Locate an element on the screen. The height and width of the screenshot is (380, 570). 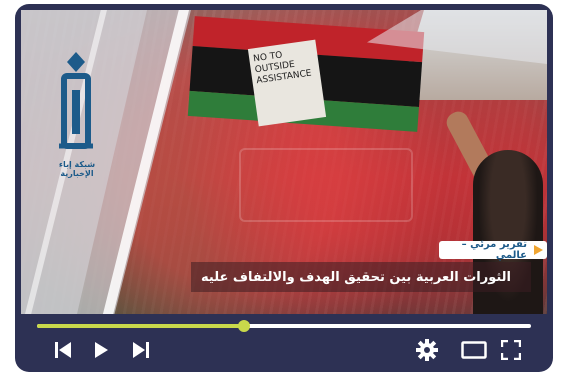
report-tag: تقرير مرئي – عالمي is located at coordinates (493, 250).